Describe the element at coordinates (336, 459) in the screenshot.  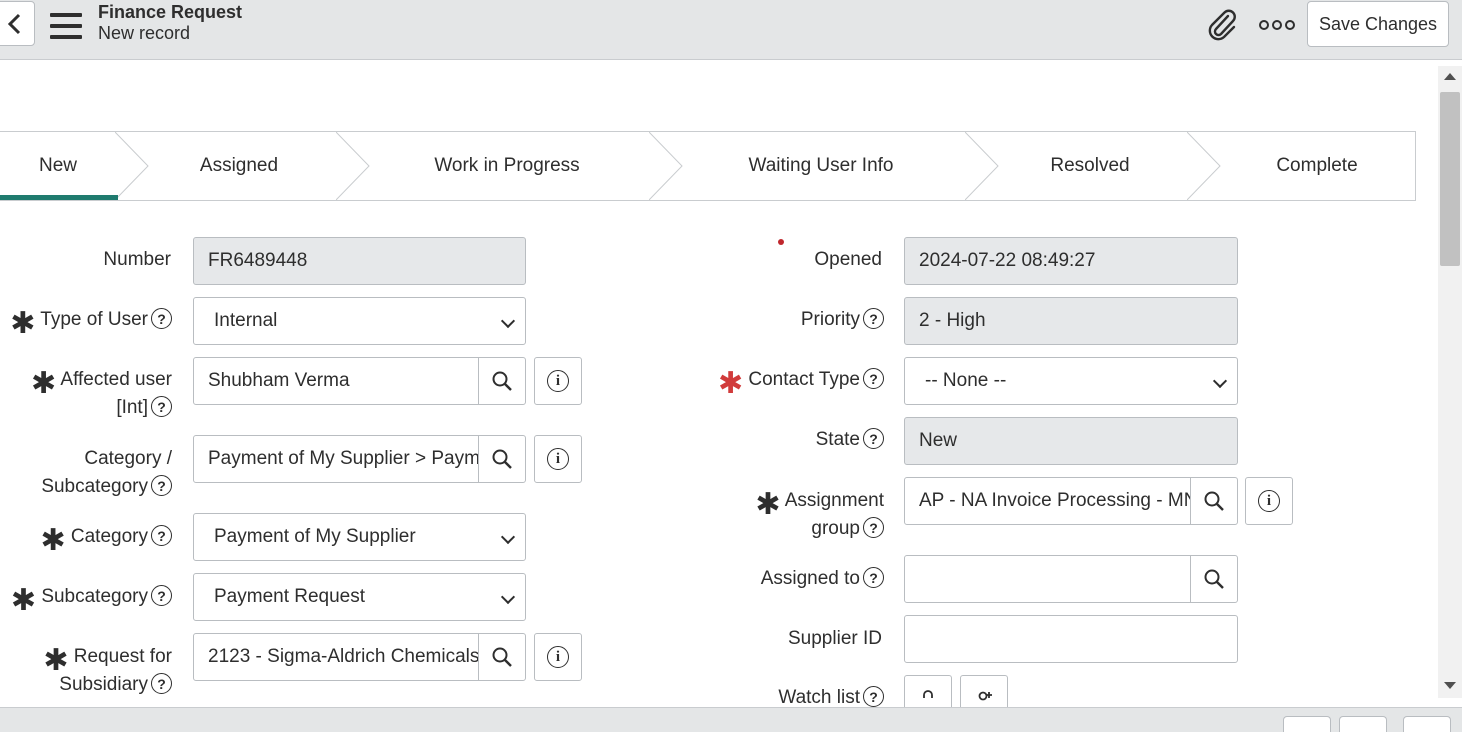
I see `category-subcategory-input: Payment of My Supplier > Paym` at that location.